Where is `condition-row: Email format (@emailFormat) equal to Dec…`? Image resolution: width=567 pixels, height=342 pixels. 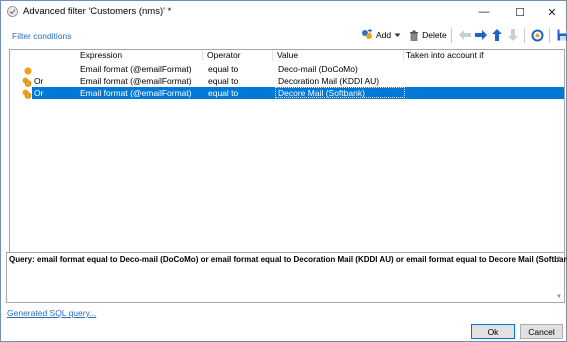
condition-row: Email format (@emailFormat) equal to Dec… is located at coordinates (287, 69).